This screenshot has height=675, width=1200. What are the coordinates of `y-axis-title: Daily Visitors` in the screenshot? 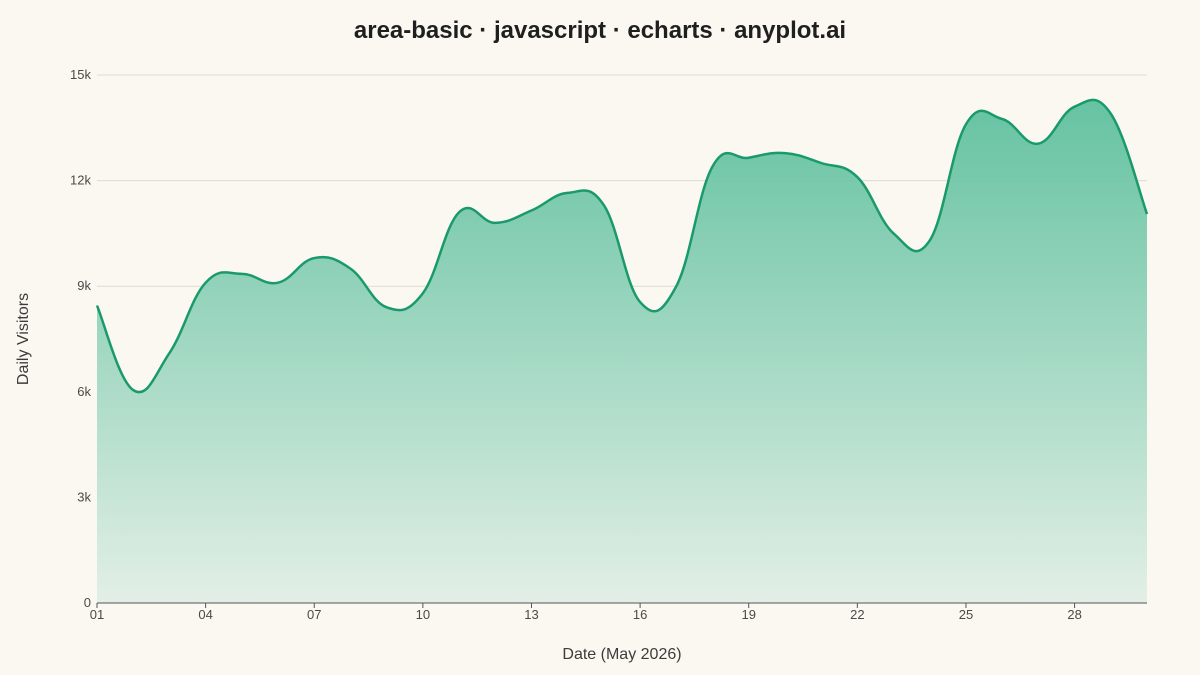 It's located at (23, 339).